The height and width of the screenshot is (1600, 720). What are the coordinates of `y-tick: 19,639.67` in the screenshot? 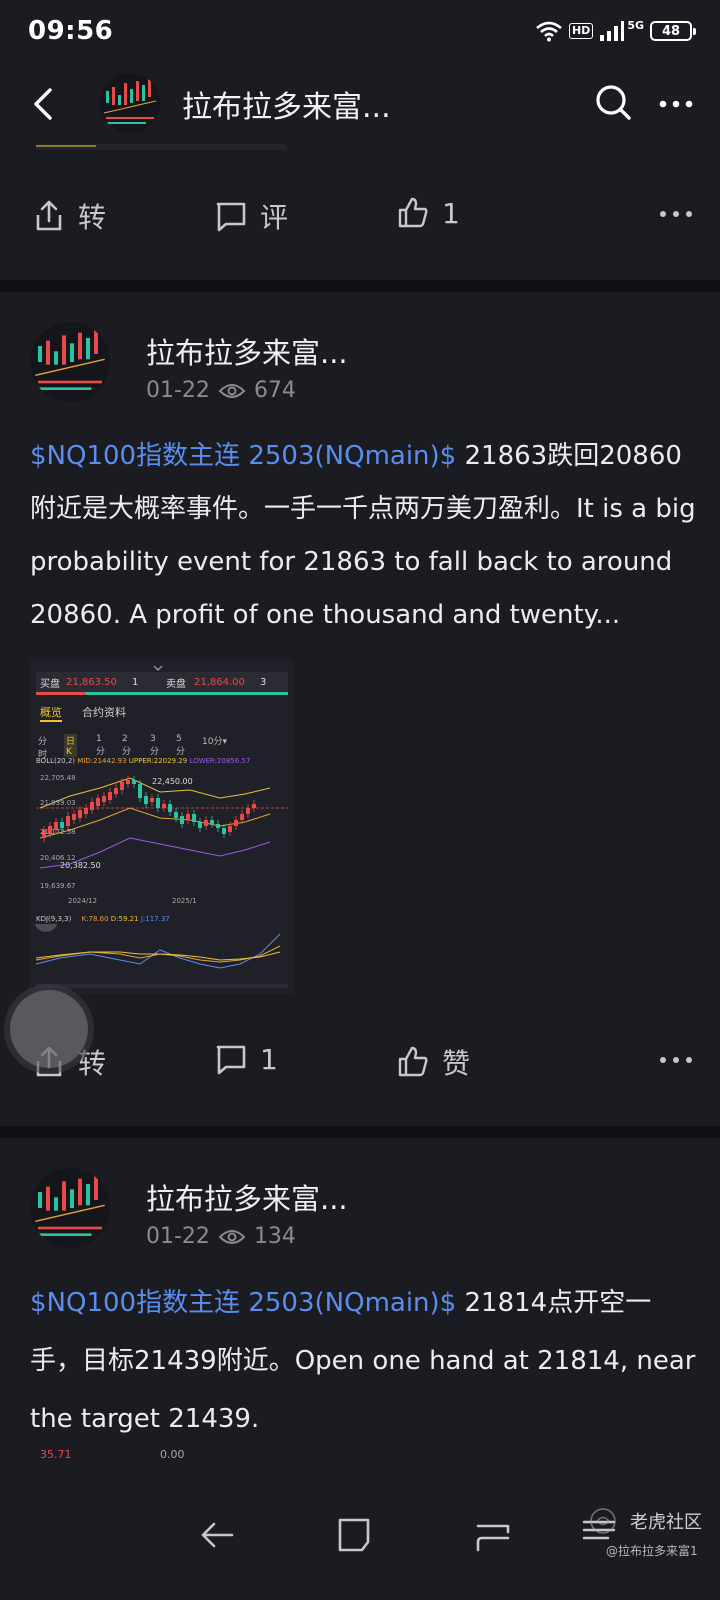 It's located at (58, 886).